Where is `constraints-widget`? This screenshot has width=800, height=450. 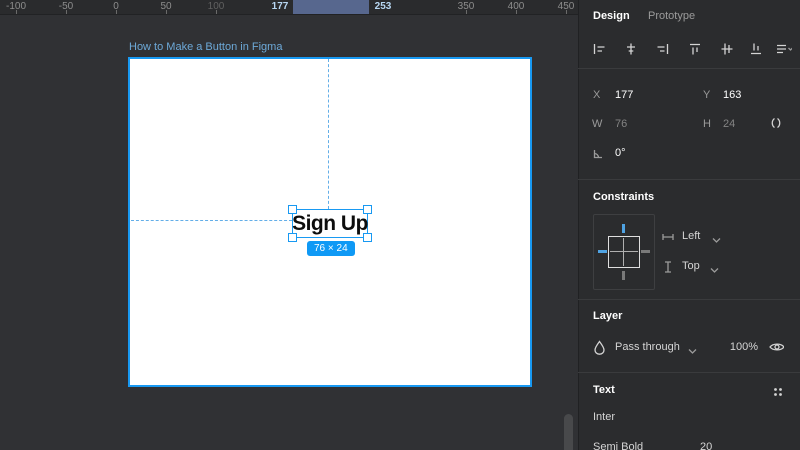
constraints-widget is located at coordinates (624, 252).